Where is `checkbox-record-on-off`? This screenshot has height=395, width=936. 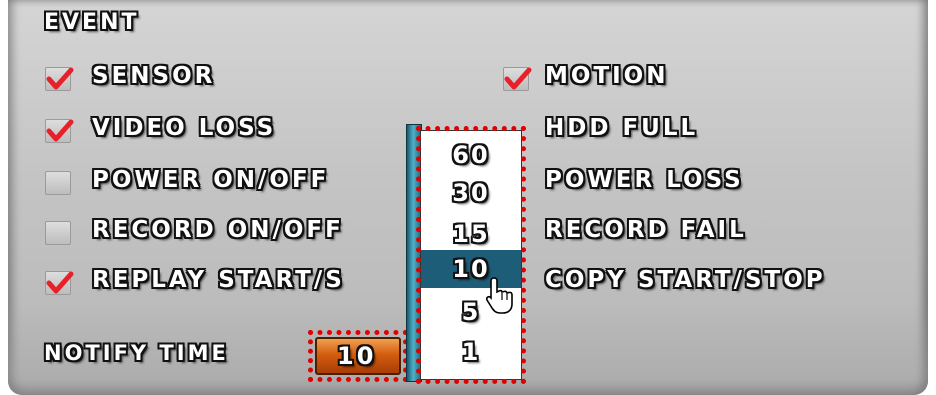 checkbox-record-on-off is located at coordinates (58, 233).